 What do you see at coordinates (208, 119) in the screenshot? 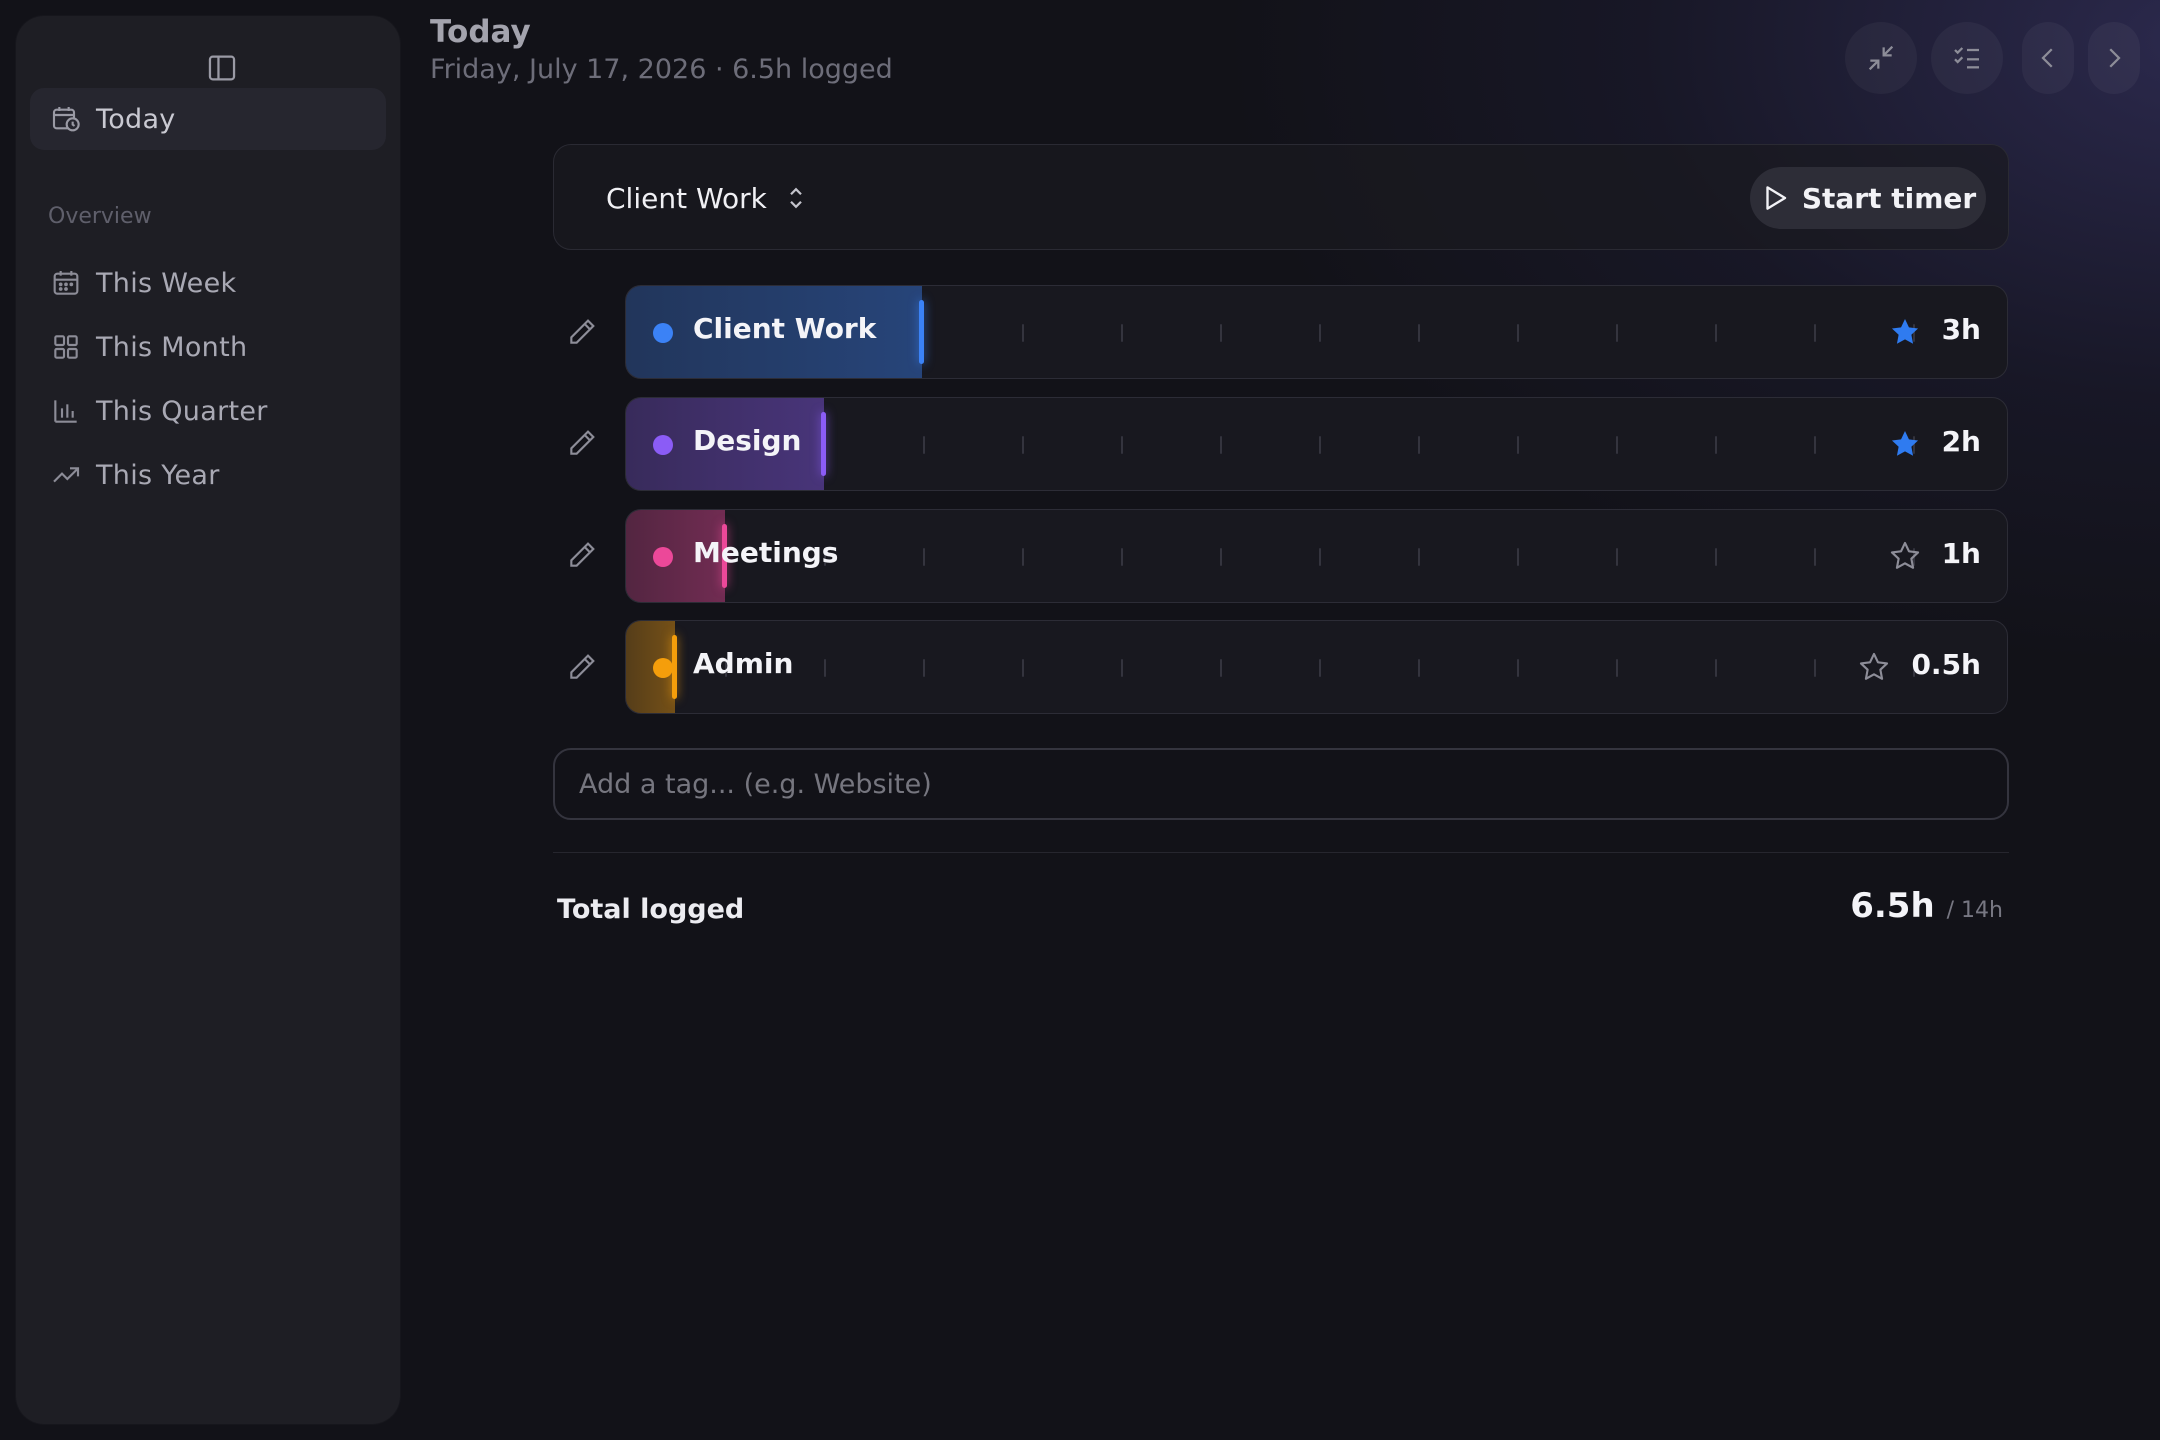
I see `sidebar-item-today: Today` at bounding box center [208, 119].